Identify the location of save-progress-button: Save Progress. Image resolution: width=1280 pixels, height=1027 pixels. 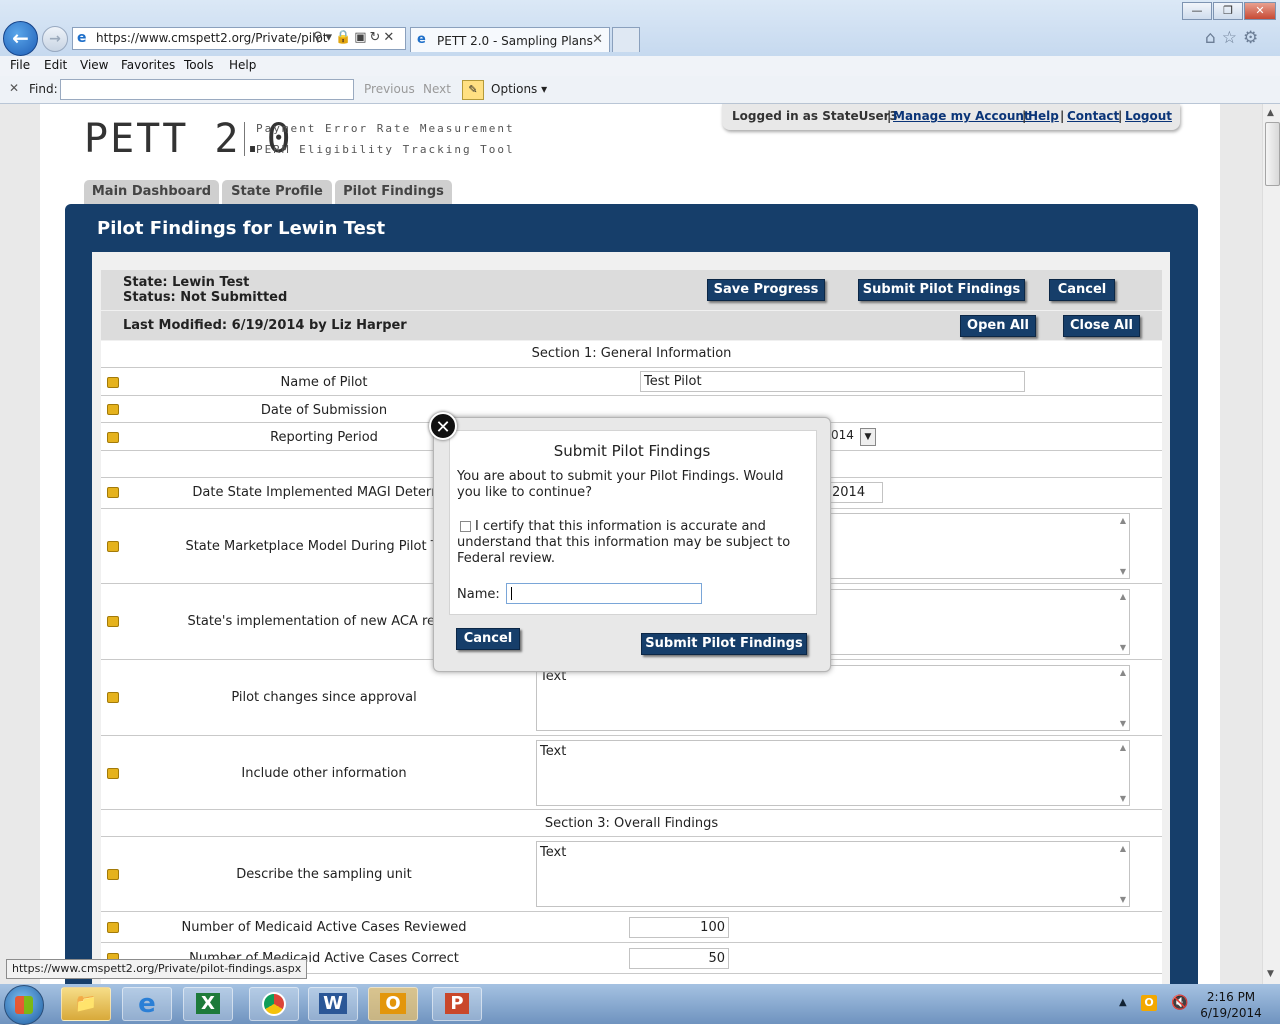
(766, 290).